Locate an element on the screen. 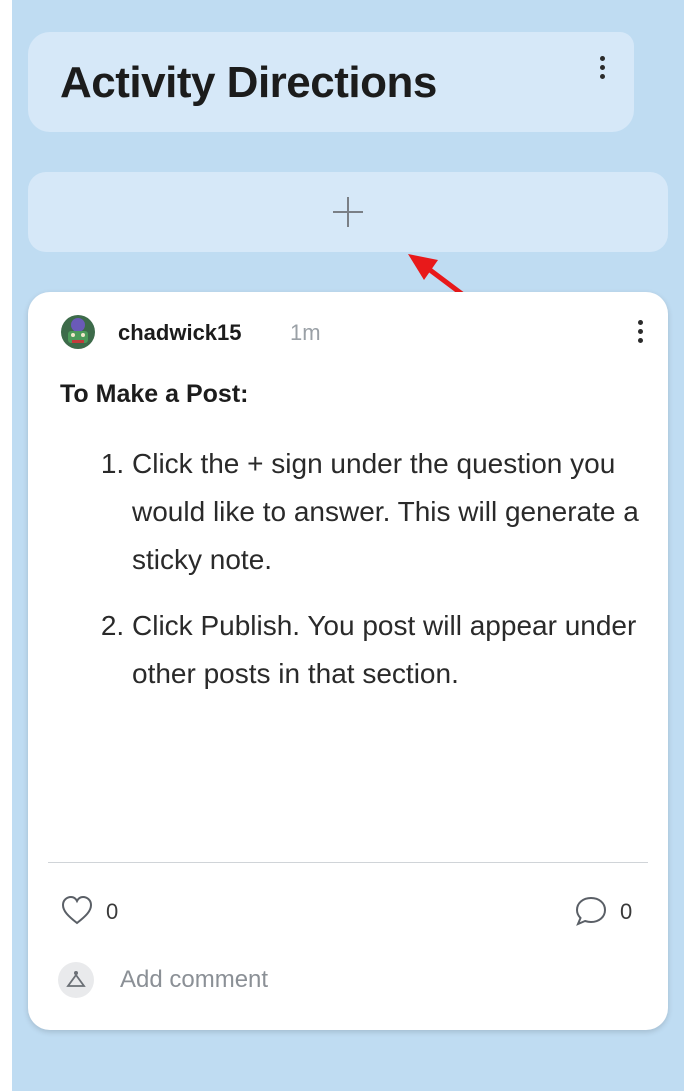  avatar is located at coordinates (78, 332).